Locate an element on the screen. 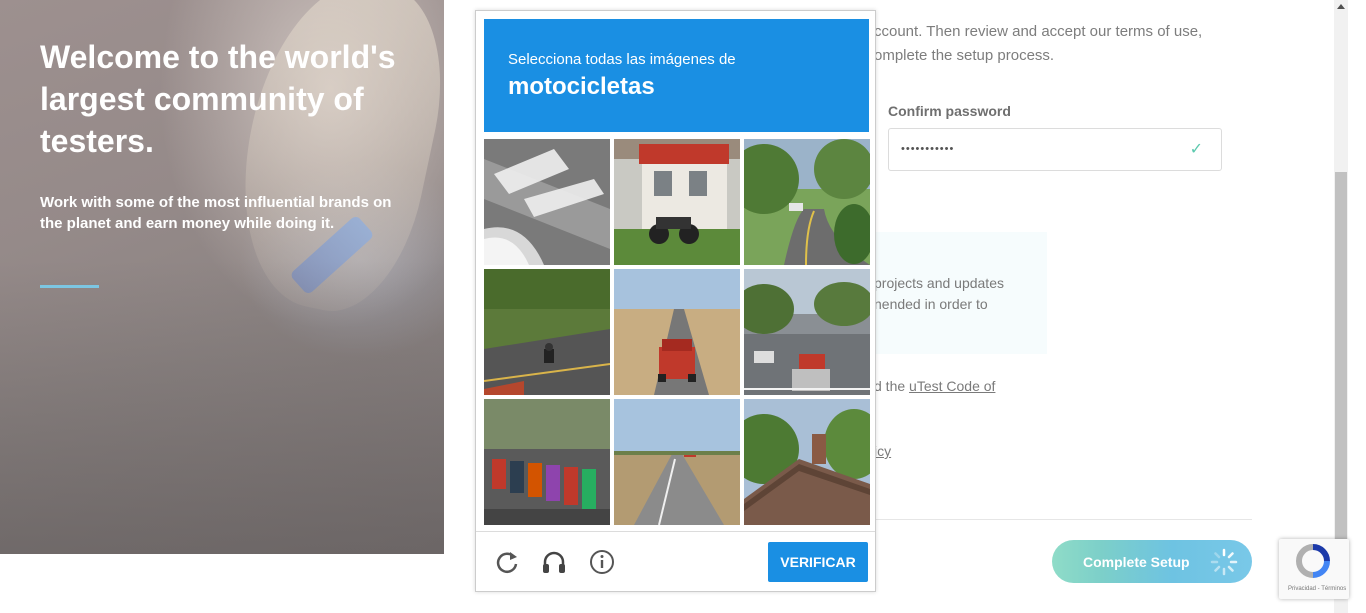  privacy-policy-link: icy is located at coordinates (882, 451).